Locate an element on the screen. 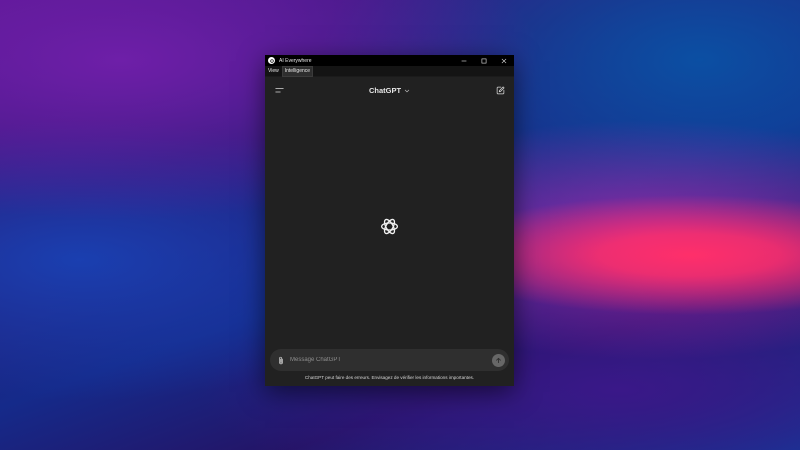  app-logo-icon is located at coordinates (271, 60).